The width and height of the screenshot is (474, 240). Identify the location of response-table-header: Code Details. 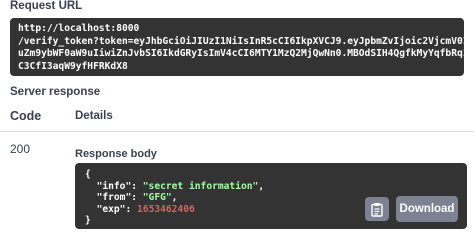
(237, 117).